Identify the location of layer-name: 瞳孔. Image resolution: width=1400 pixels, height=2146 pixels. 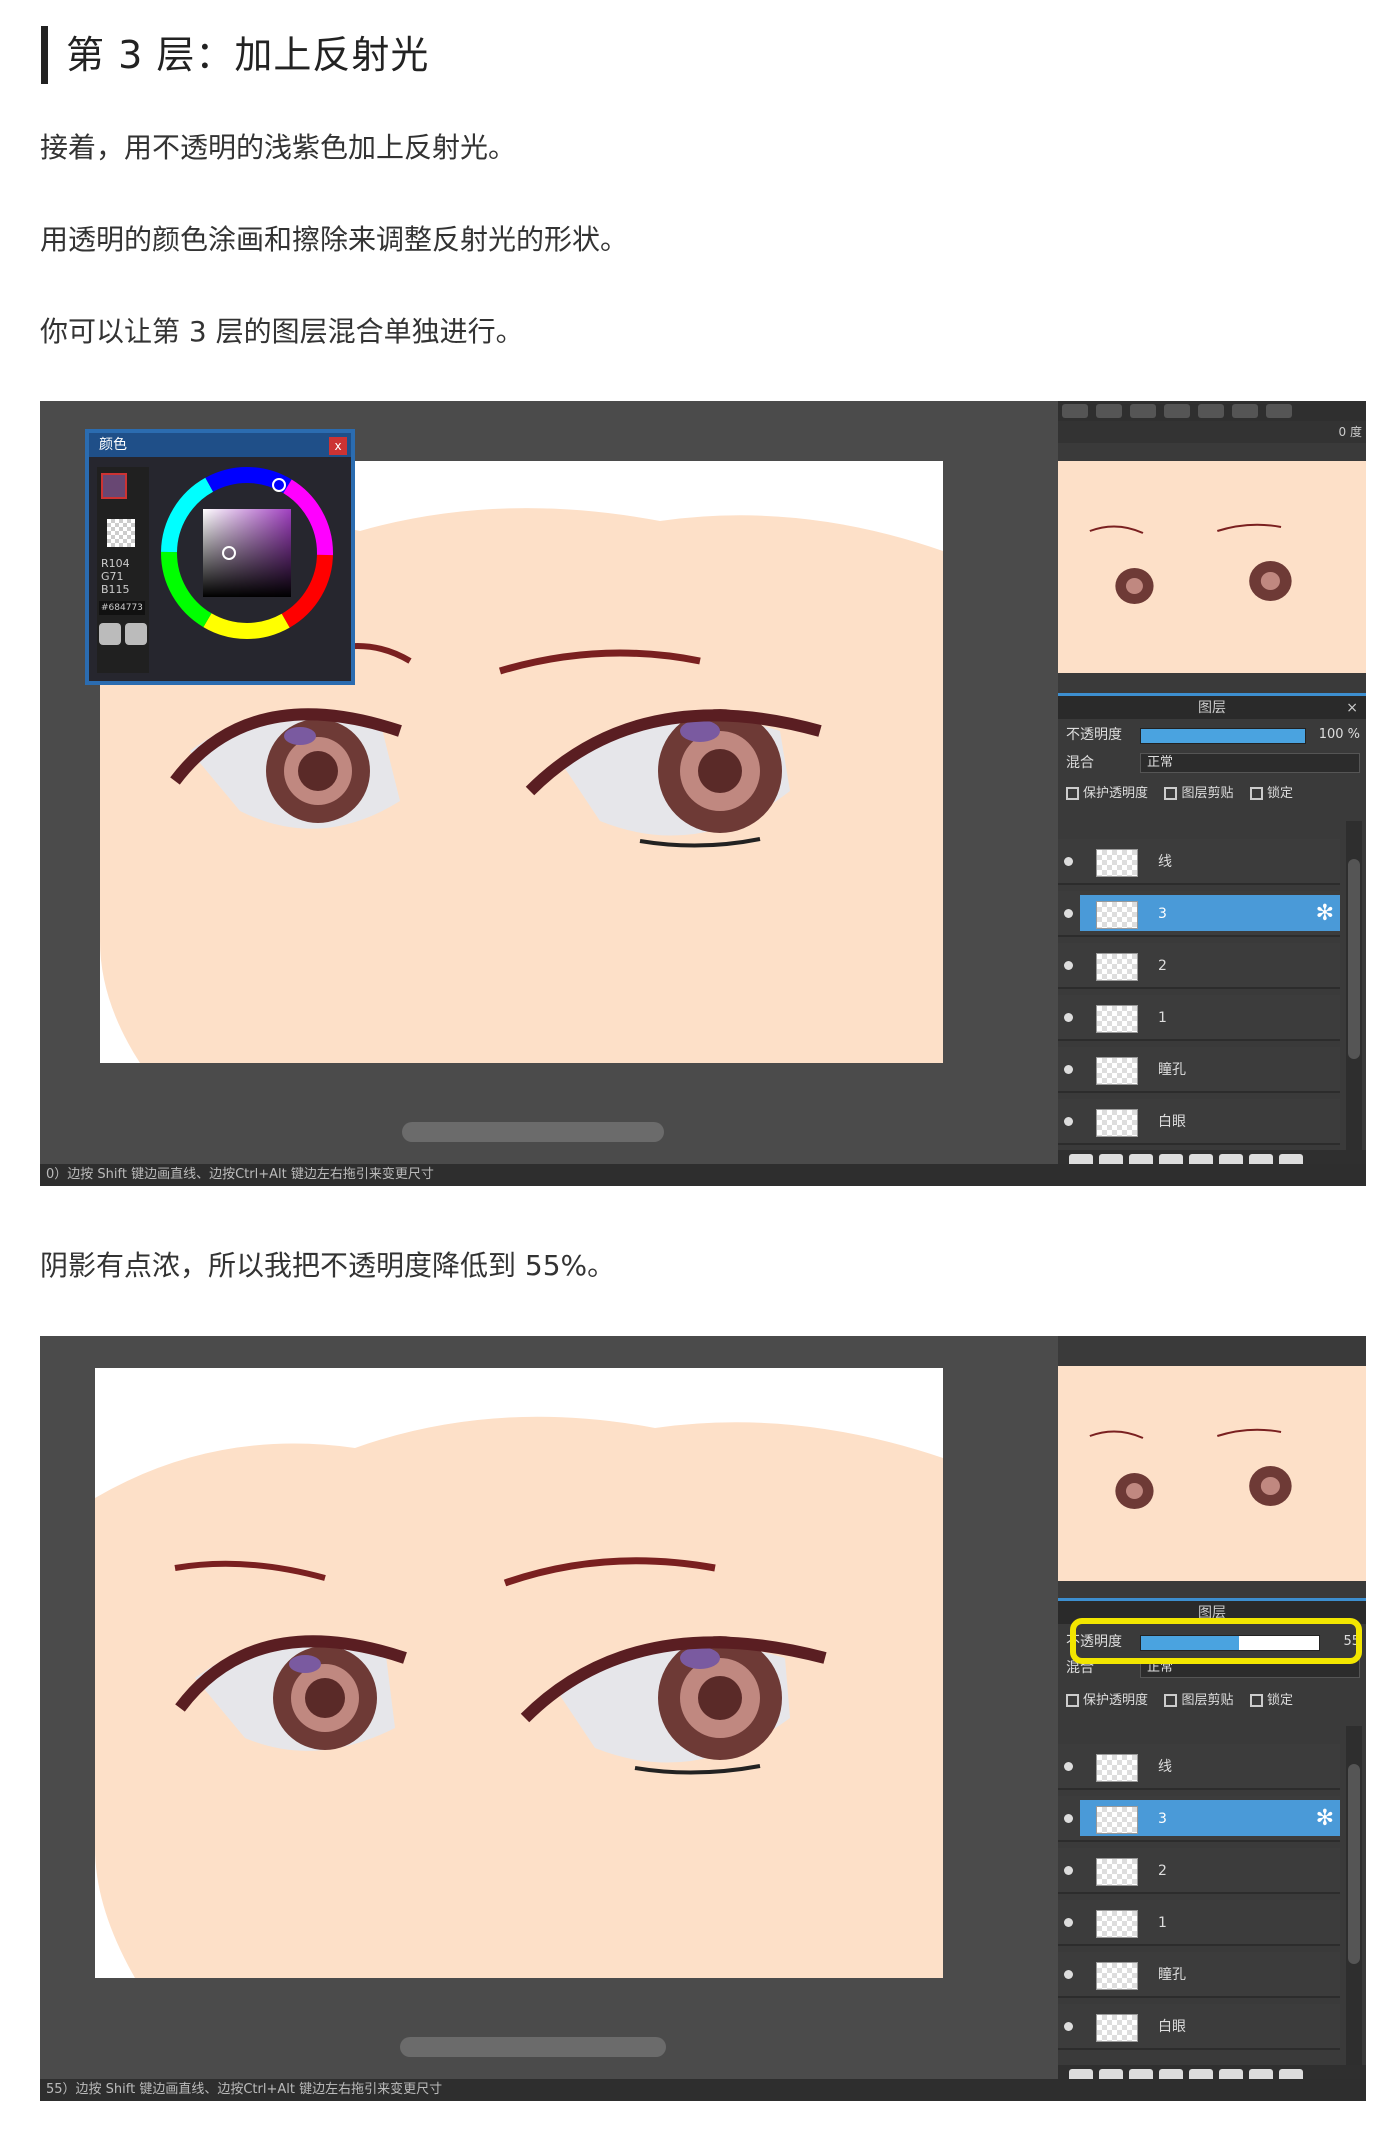
(1172, 1975).